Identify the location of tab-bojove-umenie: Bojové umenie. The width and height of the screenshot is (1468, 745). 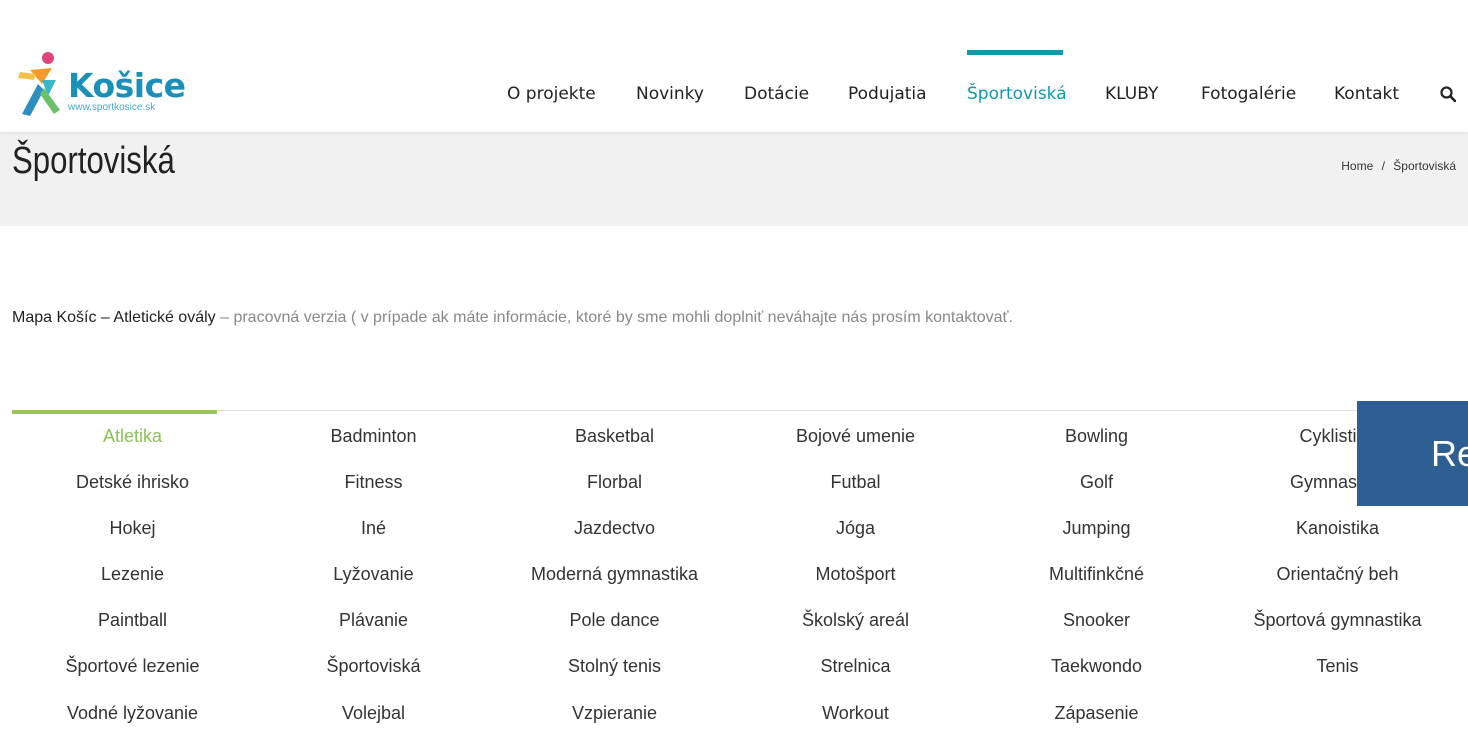
(855, 445).